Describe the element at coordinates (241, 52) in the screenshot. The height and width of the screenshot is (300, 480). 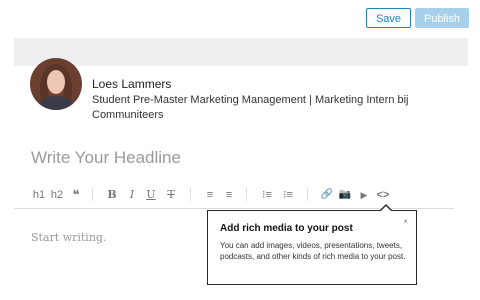
I see `cover-image-band` at that location.